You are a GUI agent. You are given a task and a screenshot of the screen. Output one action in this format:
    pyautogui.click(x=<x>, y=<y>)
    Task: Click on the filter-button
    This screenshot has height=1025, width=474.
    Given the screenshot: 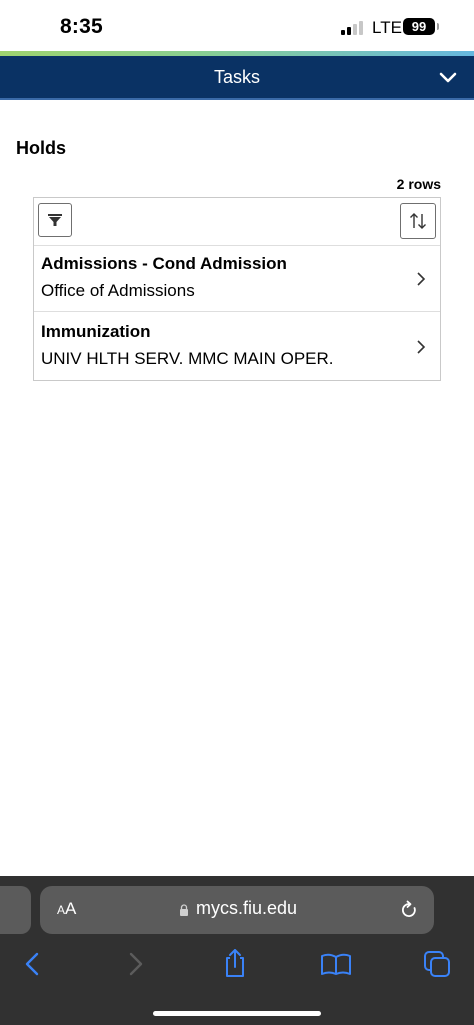 What is the action you would take?
    pyautogui.click(x=55, y=220)
    